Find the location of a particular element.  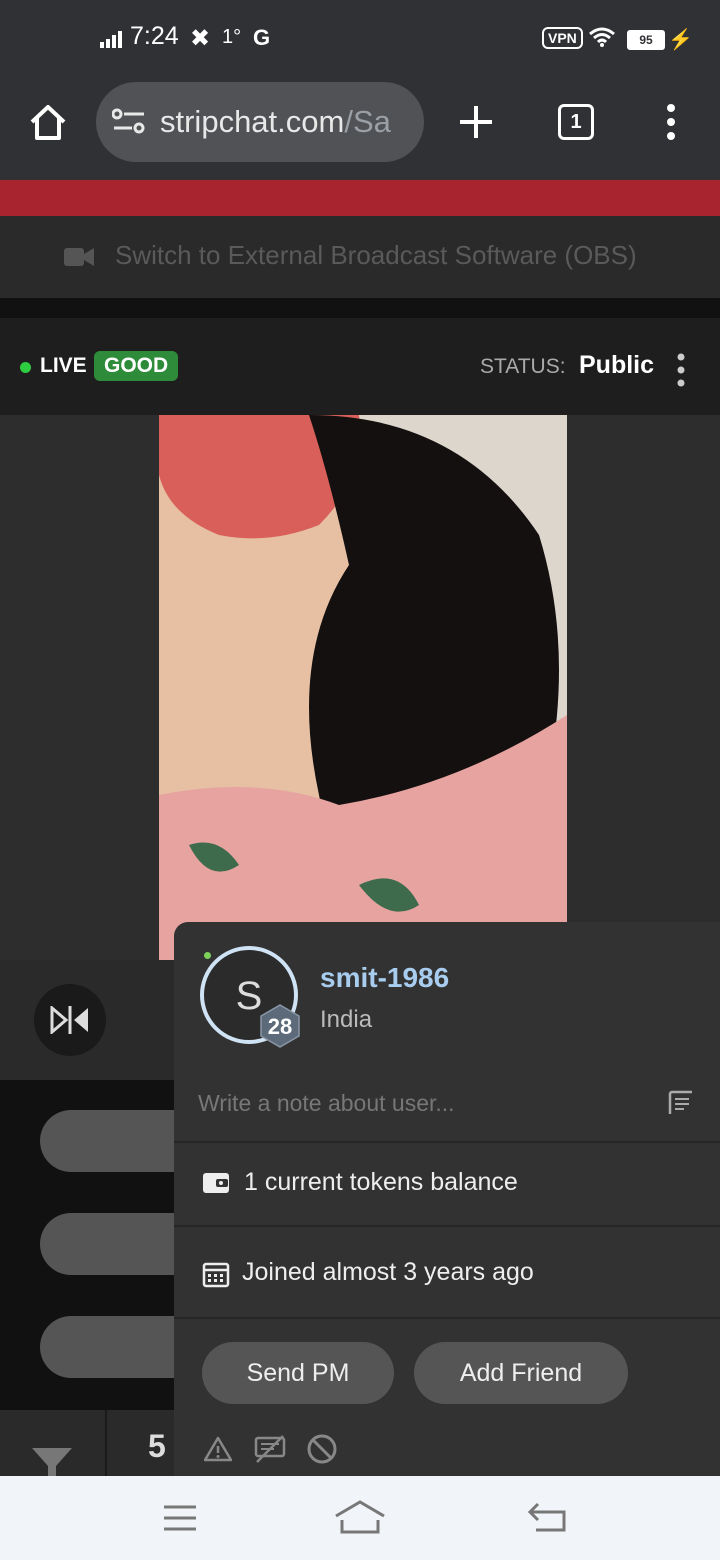

live-dot is located at coordinates (25, 367).